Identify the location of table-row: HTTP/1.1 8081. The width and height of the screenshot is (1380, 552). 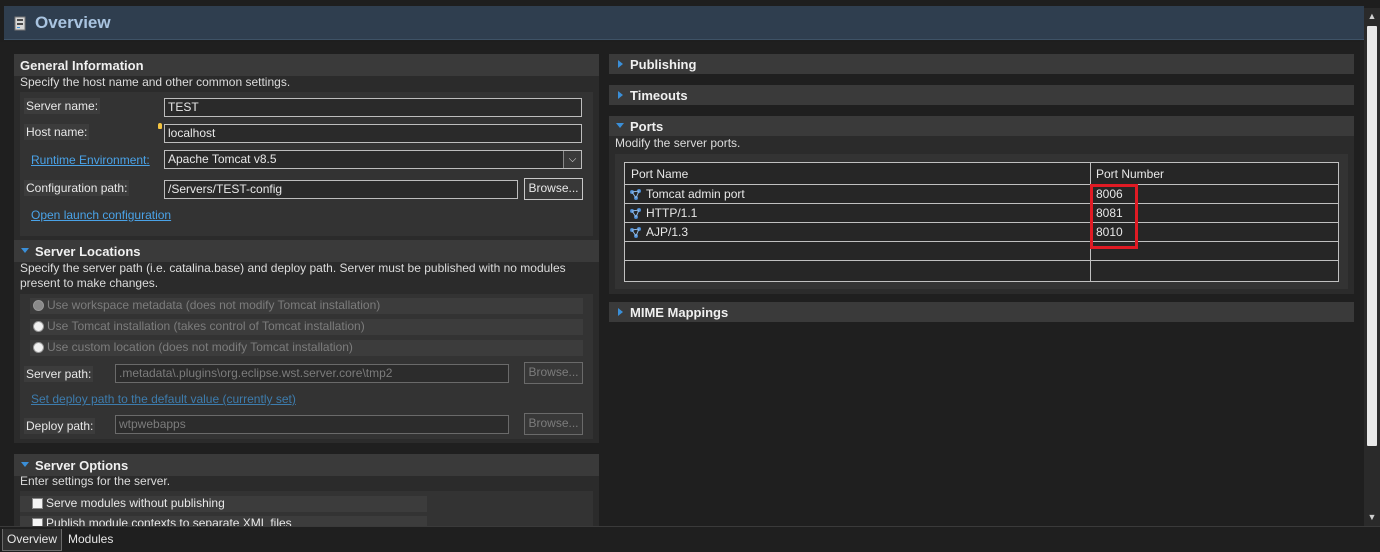
(981, 213).